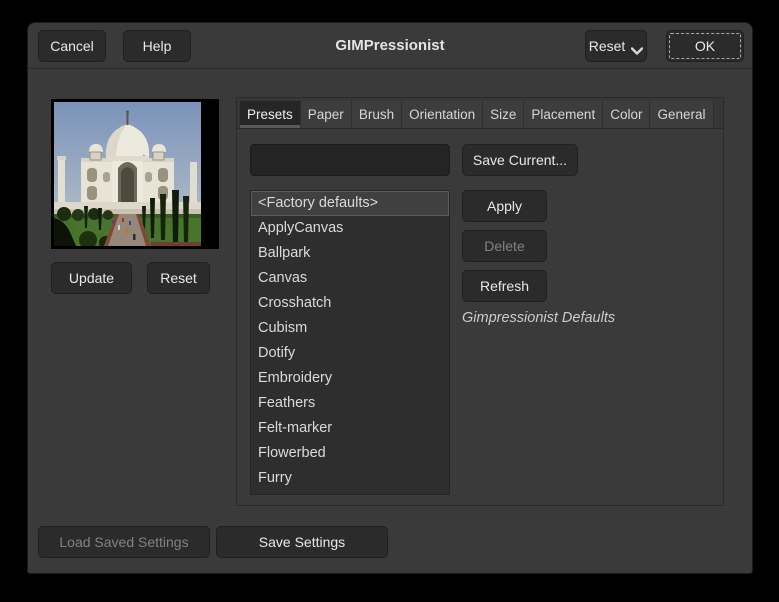  What do you see at coordinates (302, 542) in the screenshot?
I see `save-settings-button: Save Settings` at bounding box center [302, 542].